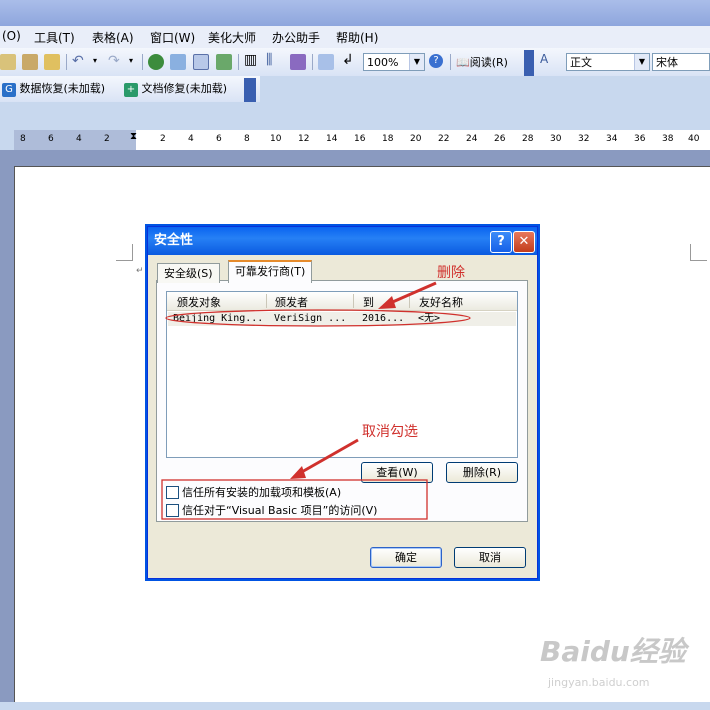 The width and height of the screenshot is (710, 710). I want to click on annotation-overlay, so click(316, 400).